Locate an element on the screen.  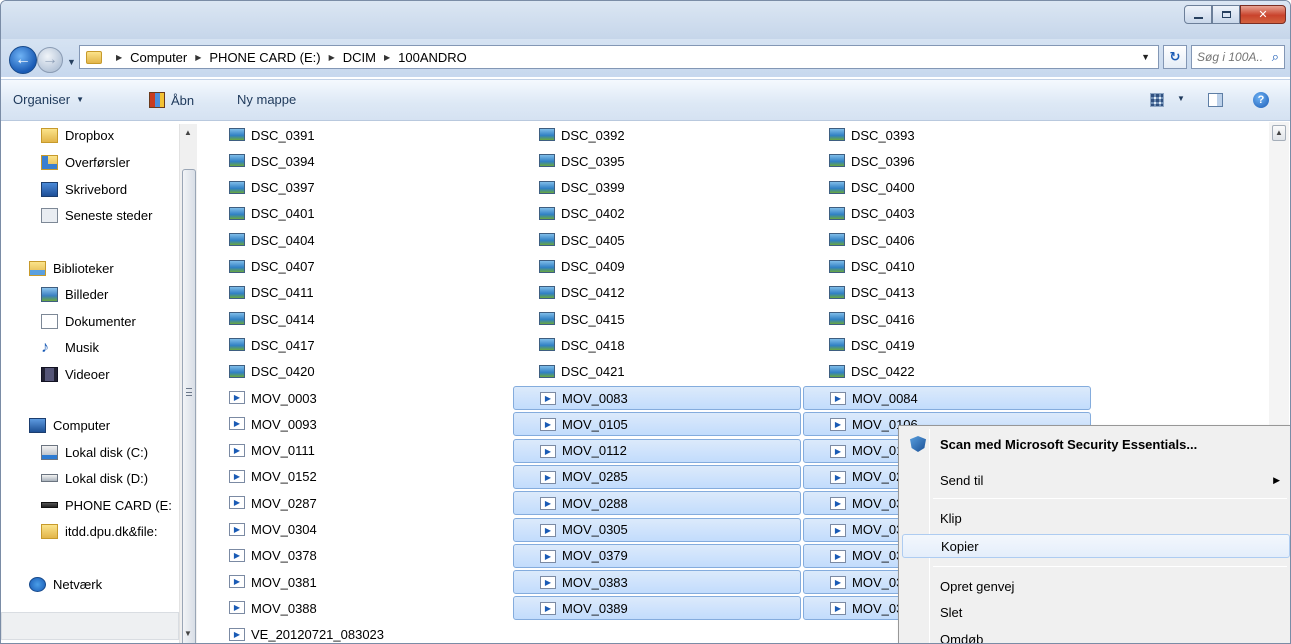
file-item: DSC_0397 is located at coordinates (347, 188).